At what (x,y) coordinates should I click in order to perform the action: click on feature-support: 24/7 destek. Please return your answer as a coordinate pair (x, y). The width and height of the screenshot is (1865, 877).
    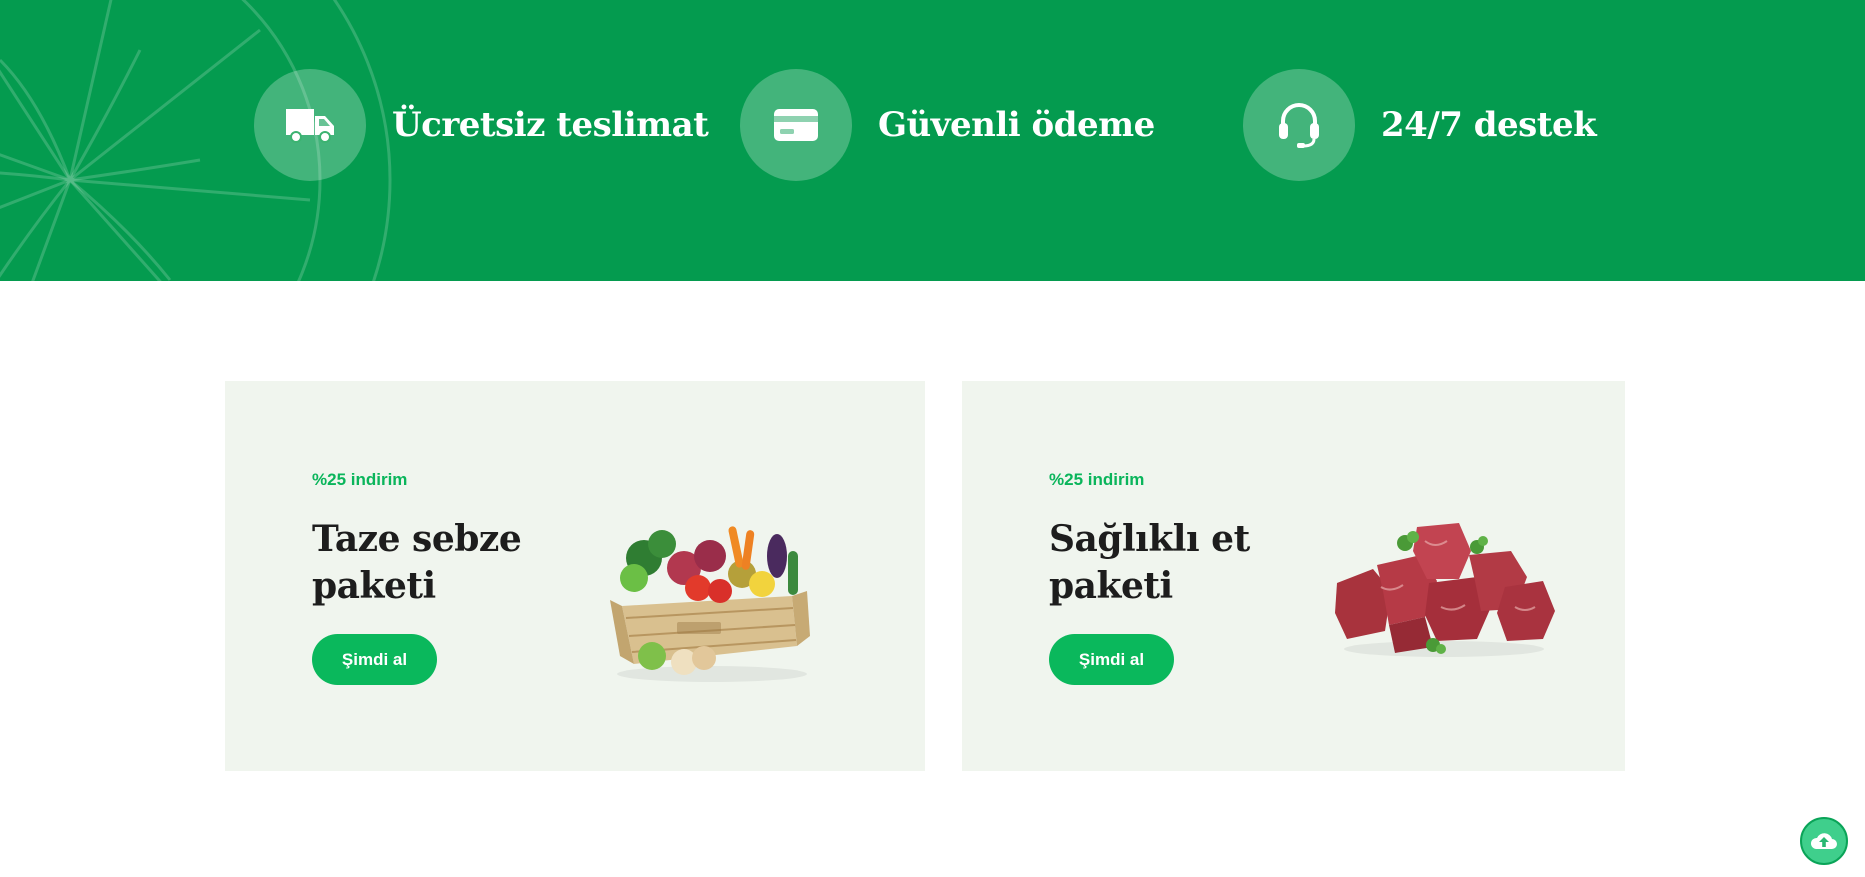
    Looking at the image, I should click on (1420, 125).